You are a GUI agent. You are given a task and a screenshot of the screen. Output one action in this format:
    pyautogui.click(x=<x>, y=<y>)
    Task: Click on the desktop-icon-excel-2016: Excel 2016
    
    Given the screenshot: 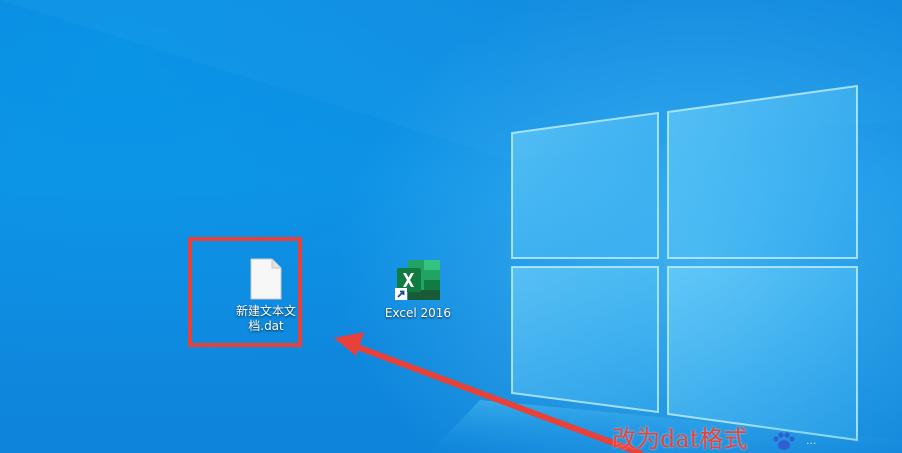 What is the action you would take?
    pyautogui.click(x=418, y=289)
    